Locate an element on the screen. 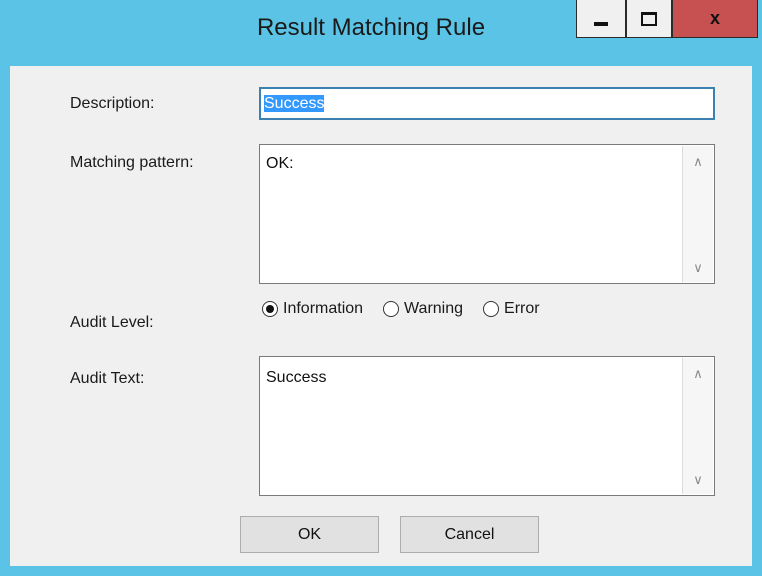 The image size is (762, 576). close-icon: x is located at coordinates (714, 18).